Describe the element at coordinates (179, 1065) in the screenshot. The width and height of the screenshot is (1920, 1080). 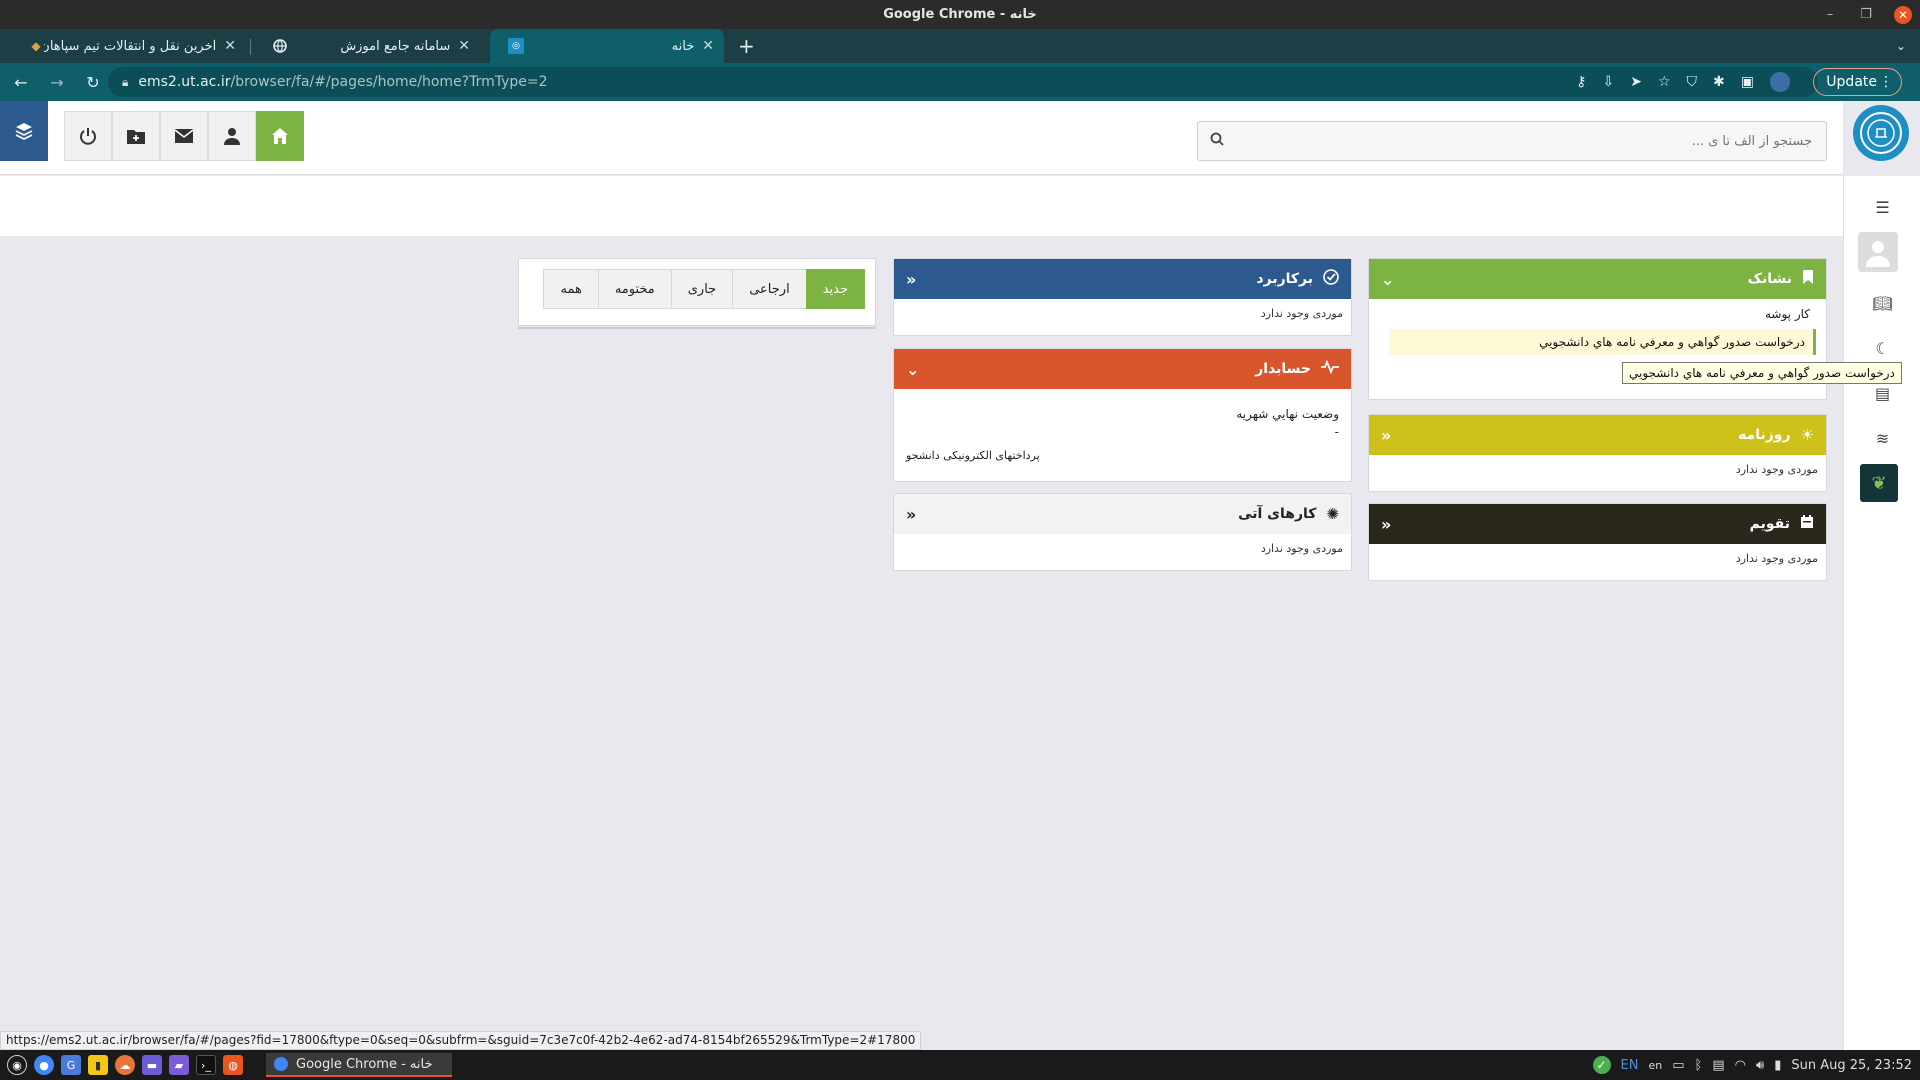
I see `files-icon: ▰` at that location.